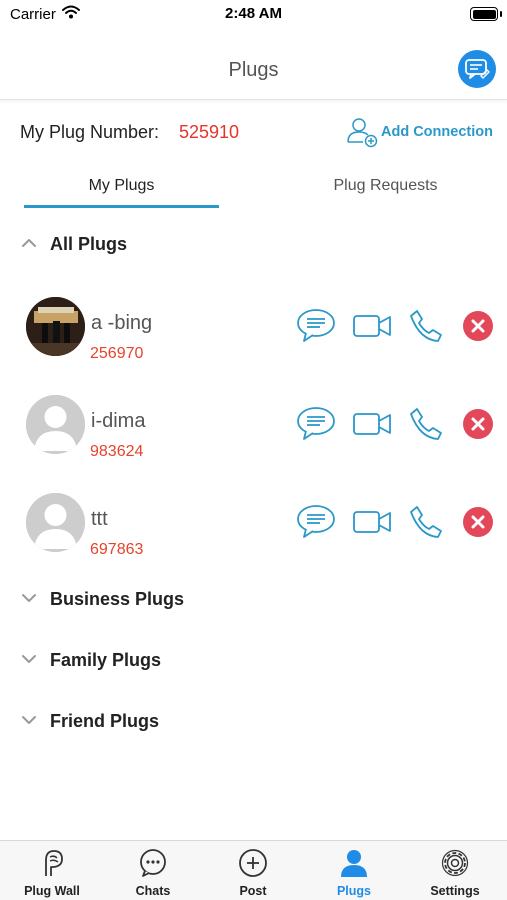 This screenshot has height=900, width=507. I want to click on group-header-business-plugs: Business Plugs, so click(253, 600).